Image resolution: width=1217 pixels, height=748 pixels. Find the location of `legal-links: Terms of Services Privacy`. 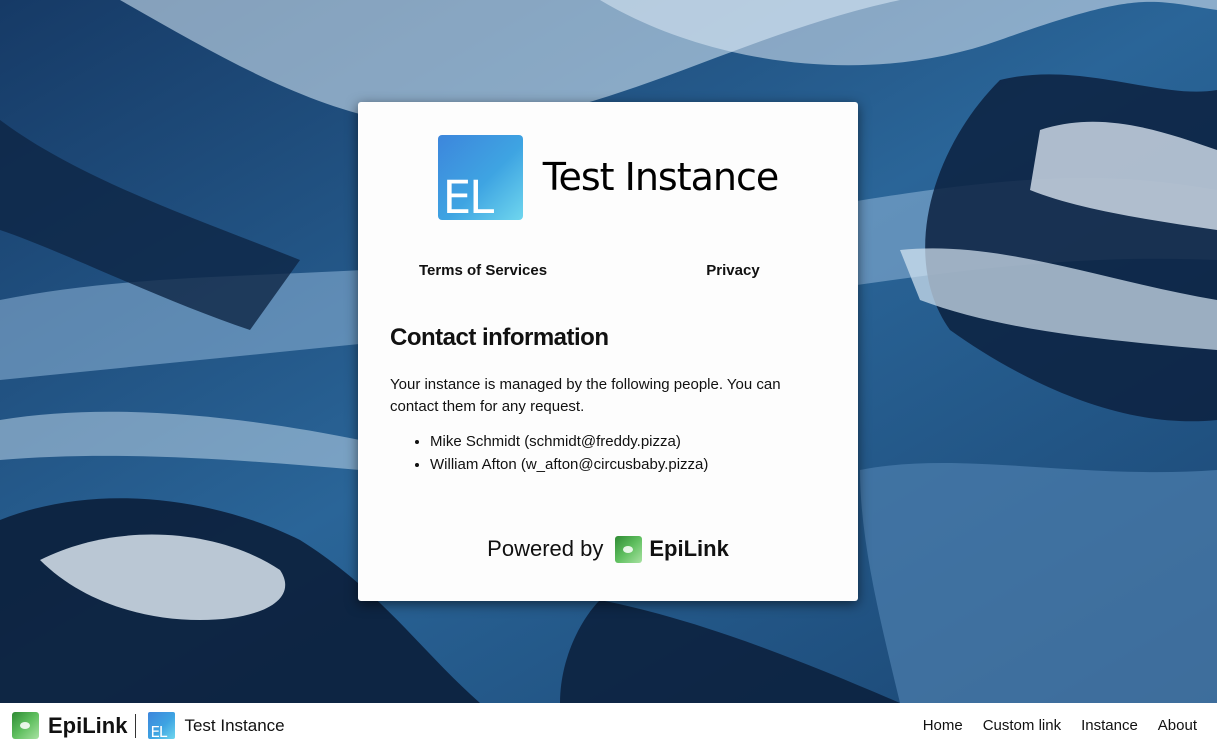

legal-links: Terms of Services Privacy is located at coordinates (608, 270).